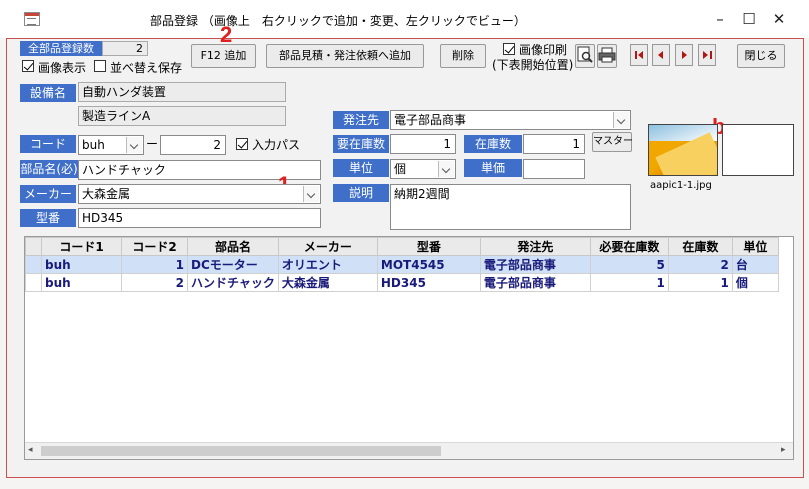 The height and width of the screenshot is (489, 809). I want to click on column-header: 単位, so click(755, 246).